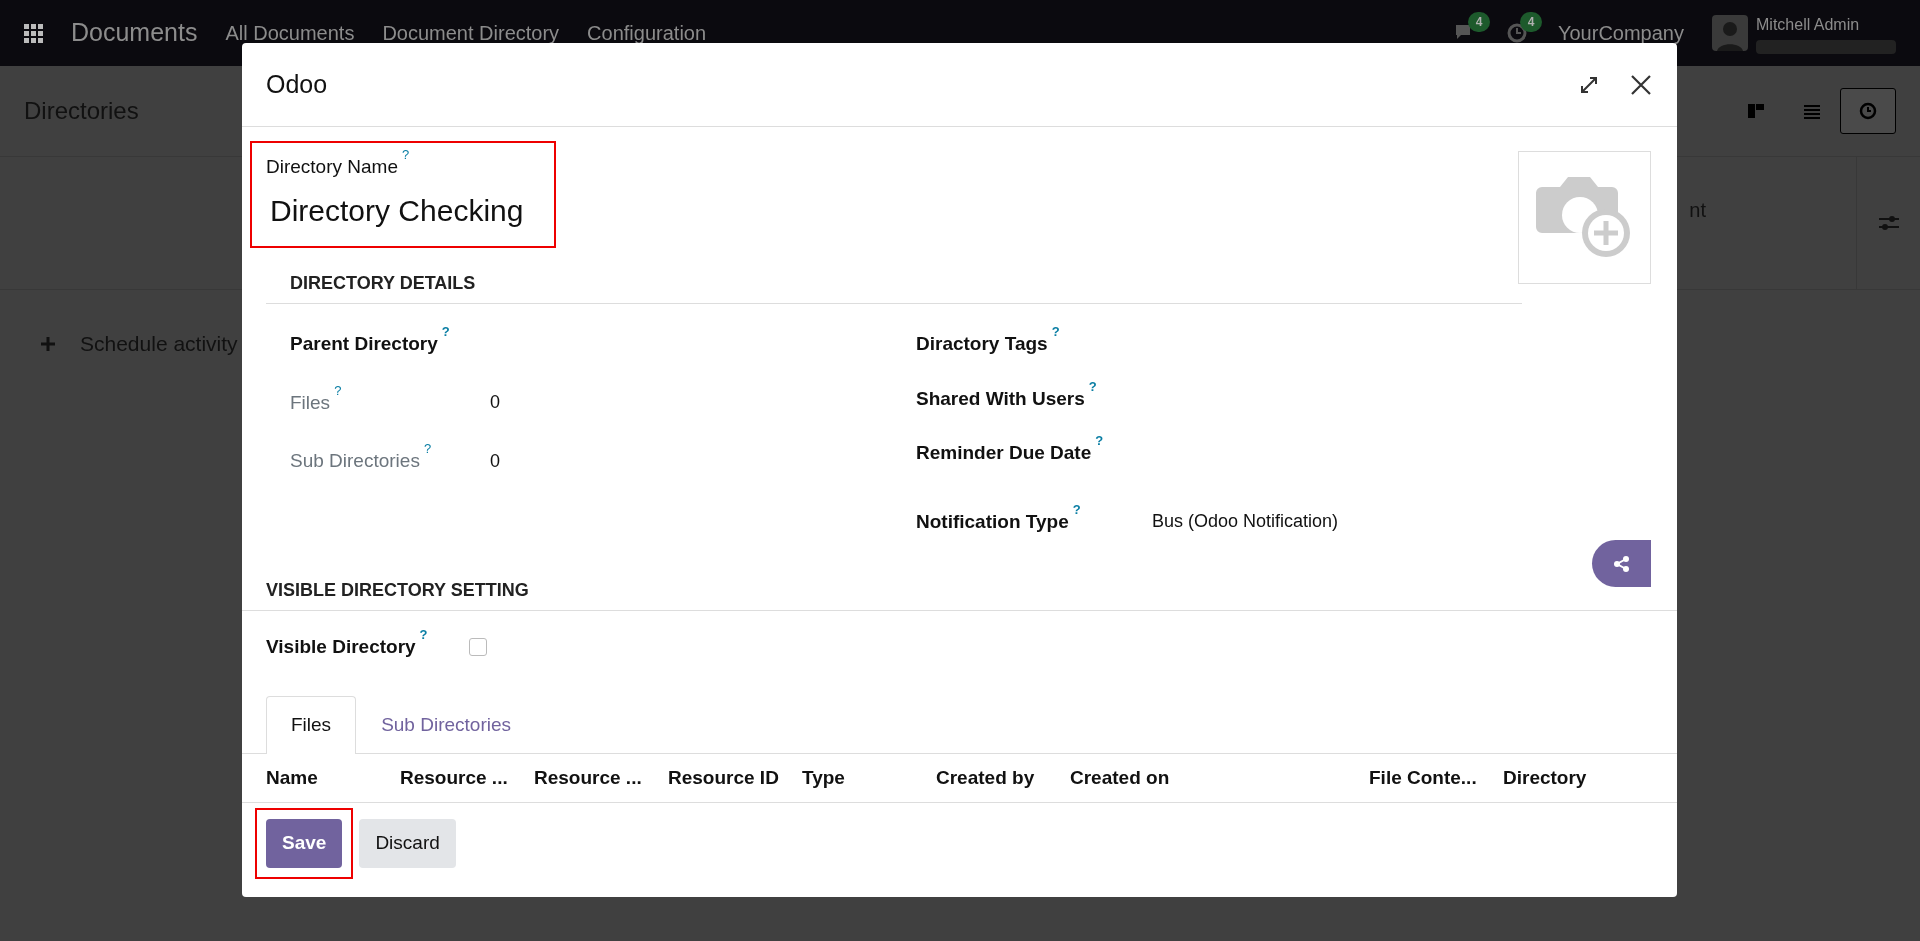  I want to click on expand-icon, so click(1589, 84).